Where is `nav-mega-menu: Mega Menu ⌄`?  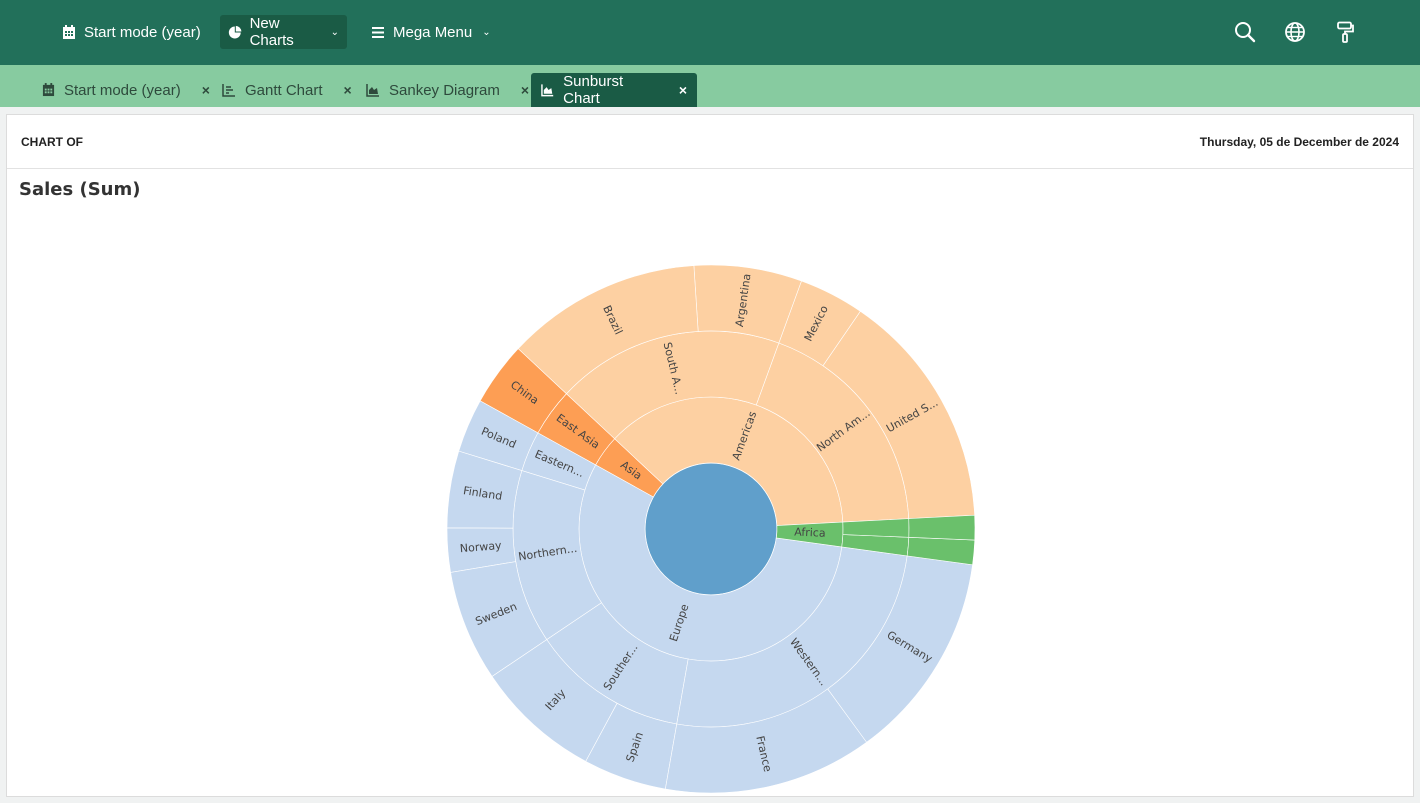
nav-mega-menu: Mega Menu ⌄ is located at coordinates (431, 32).